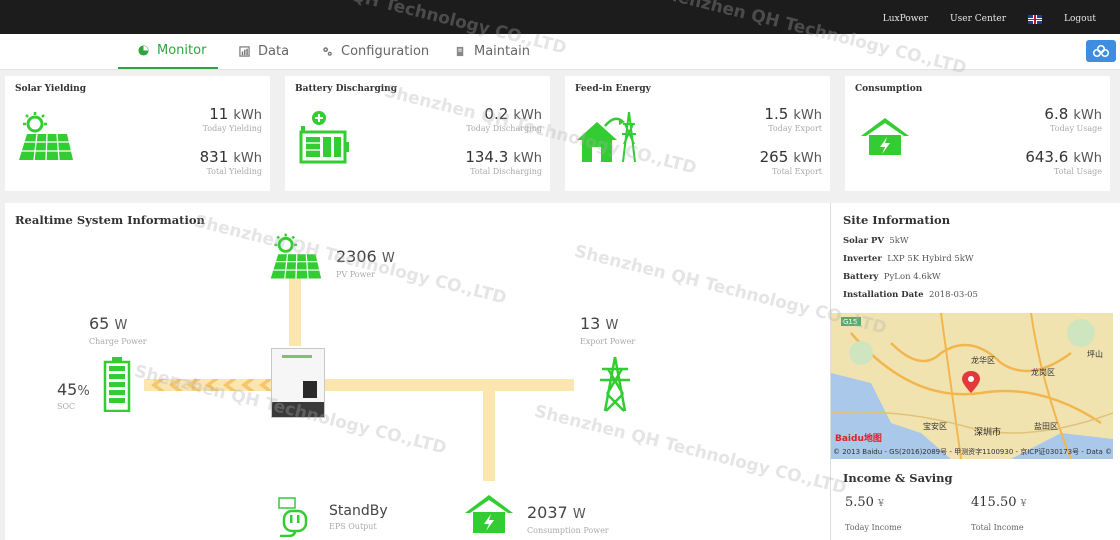  I want to click on today-income-value: 5.50 ¥, so click(864, 502).